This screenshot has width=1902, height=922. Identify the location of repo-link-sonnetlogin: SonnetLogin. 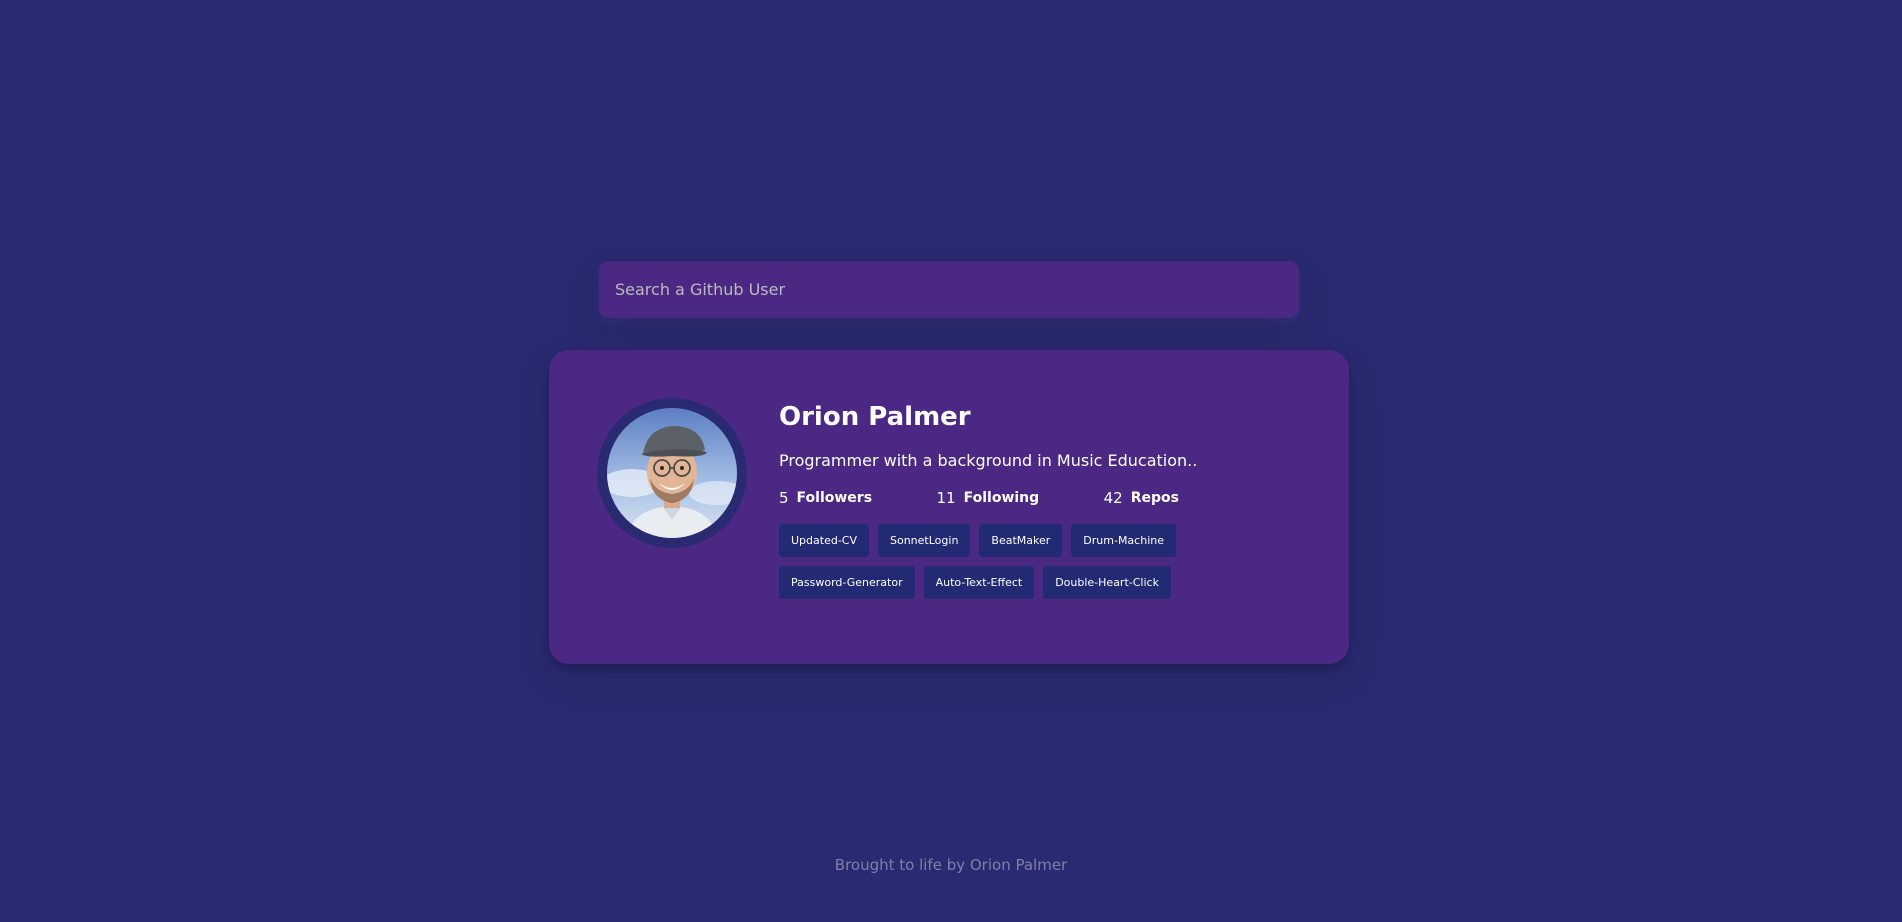
(924, 540).